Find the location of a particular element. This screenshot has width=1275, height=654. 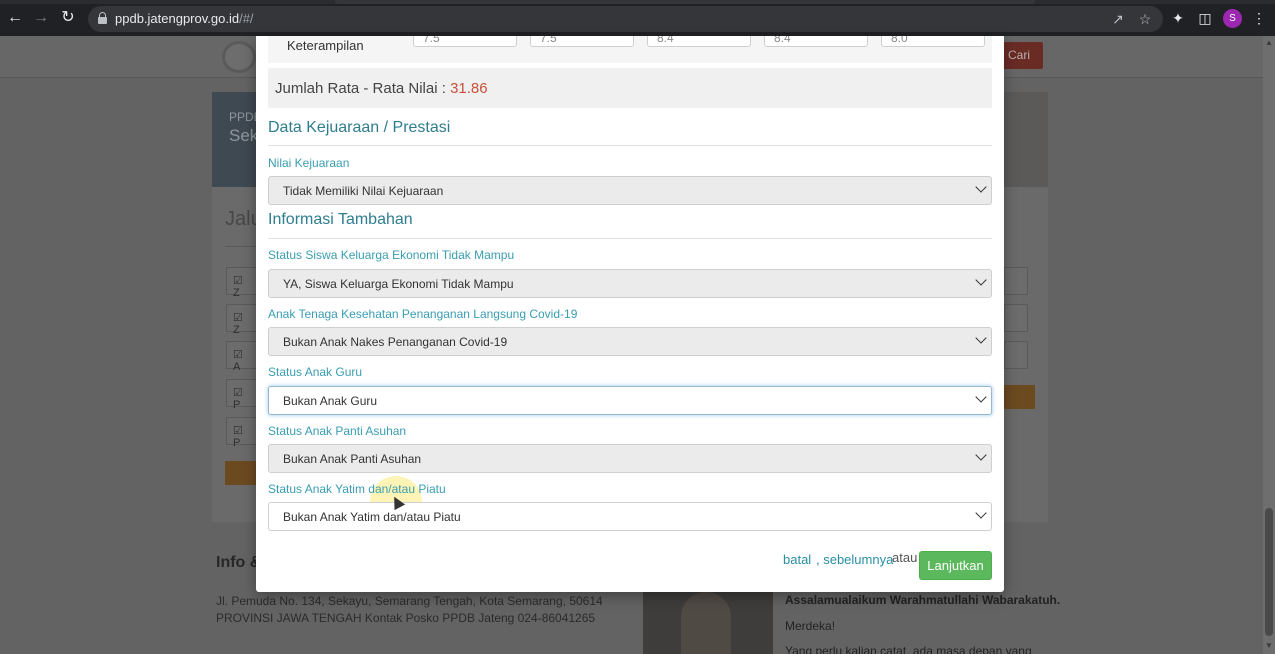

select-value: Bukan Anak Guru is located at coordinates (330, 401).